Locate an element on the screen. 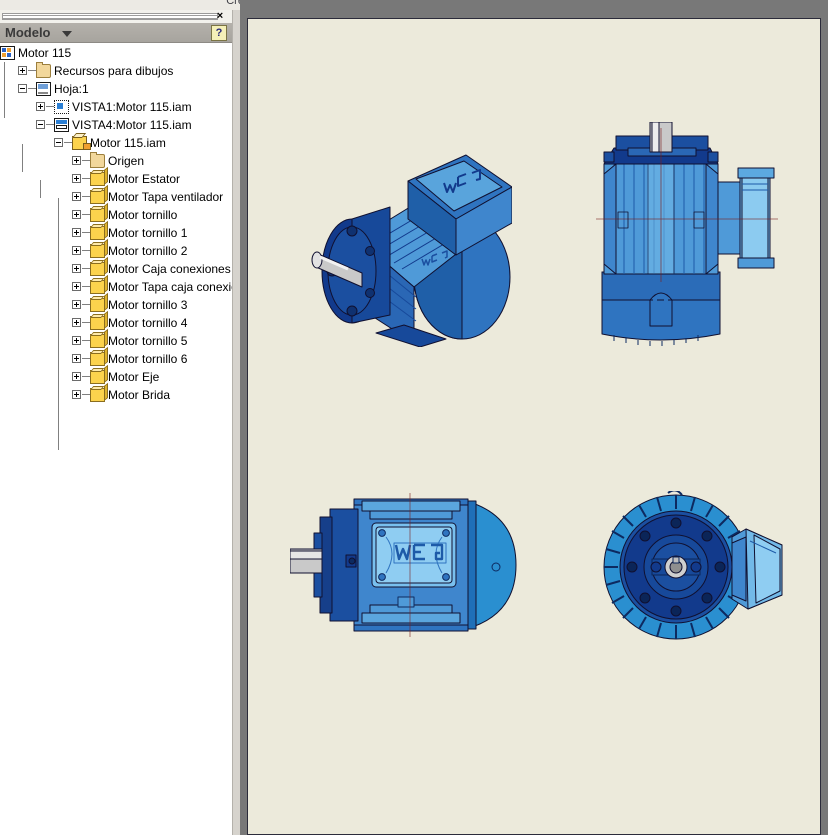 The width and height of the screenshot is (828, 835). isometric-view is located at coordinates (404, 247).